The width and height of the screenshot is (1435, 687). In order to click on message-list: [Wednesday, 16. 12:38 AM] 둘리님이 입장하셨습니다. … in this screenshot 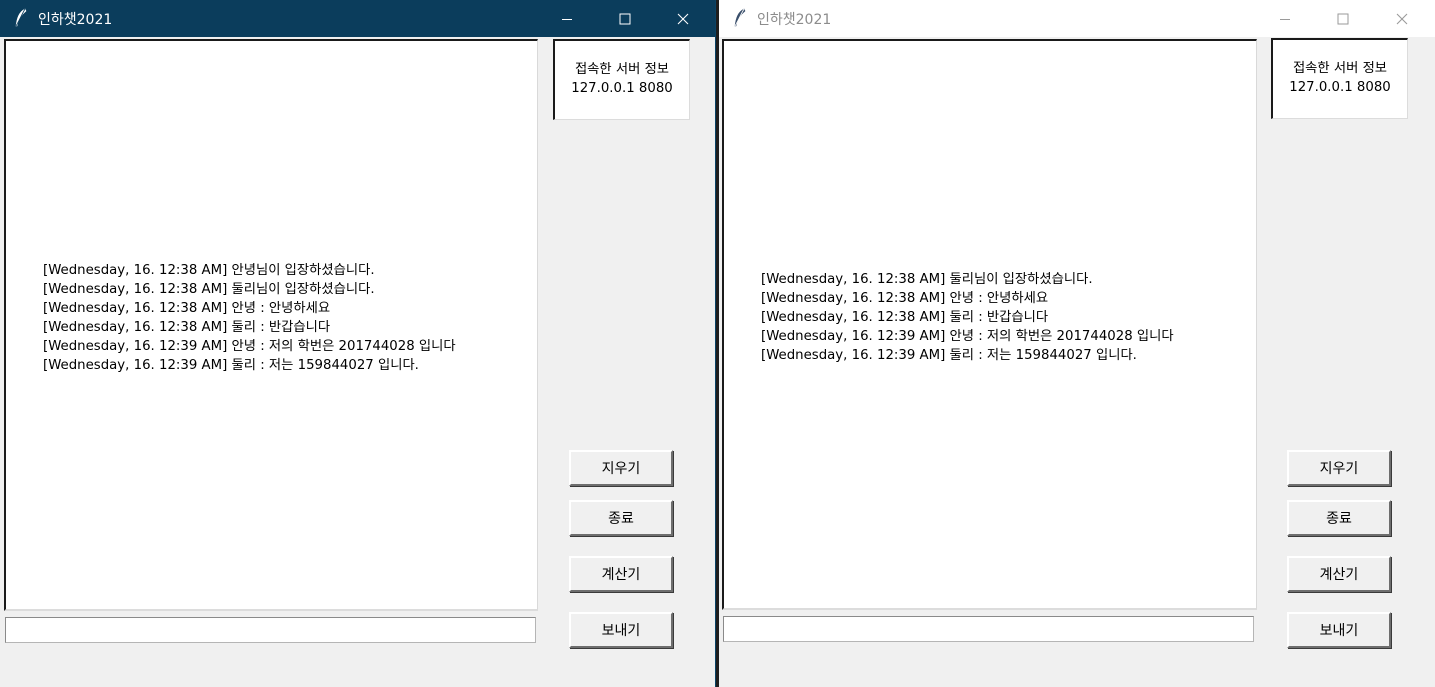, I will do `click(967, 317)`.